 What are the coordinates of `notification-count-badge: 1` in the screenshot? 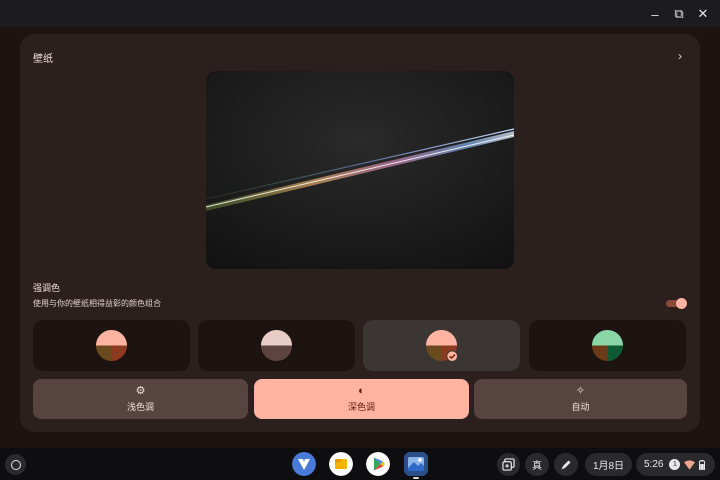 It's located at (675, 464).